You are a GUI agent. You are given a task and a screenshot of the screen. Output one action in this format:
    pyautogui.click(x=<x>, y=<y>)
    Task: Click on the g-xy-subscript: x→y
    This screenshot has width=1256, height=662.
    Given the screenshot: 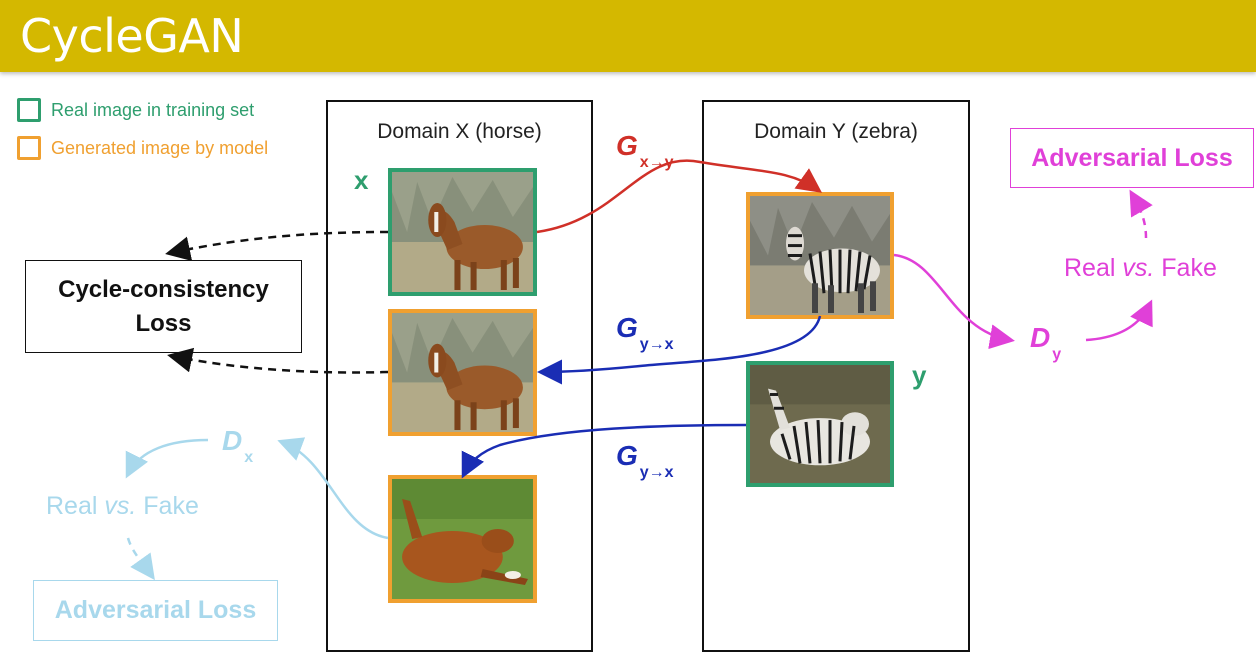 What is the action you would take?
    pyautogui.click(x=656, y=162)
    